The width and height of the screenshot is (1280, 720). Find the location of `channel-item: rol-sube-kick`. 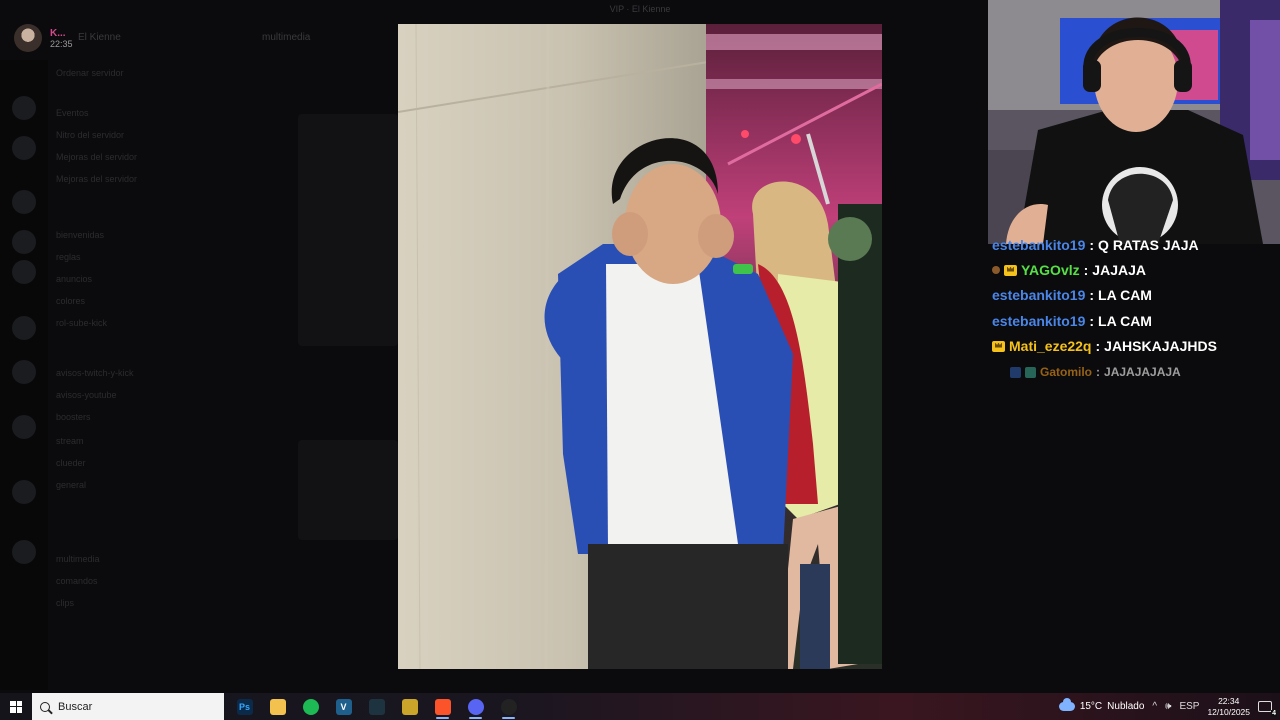

channel-item: rol-sube-kick is located at coordinates (81, 325).